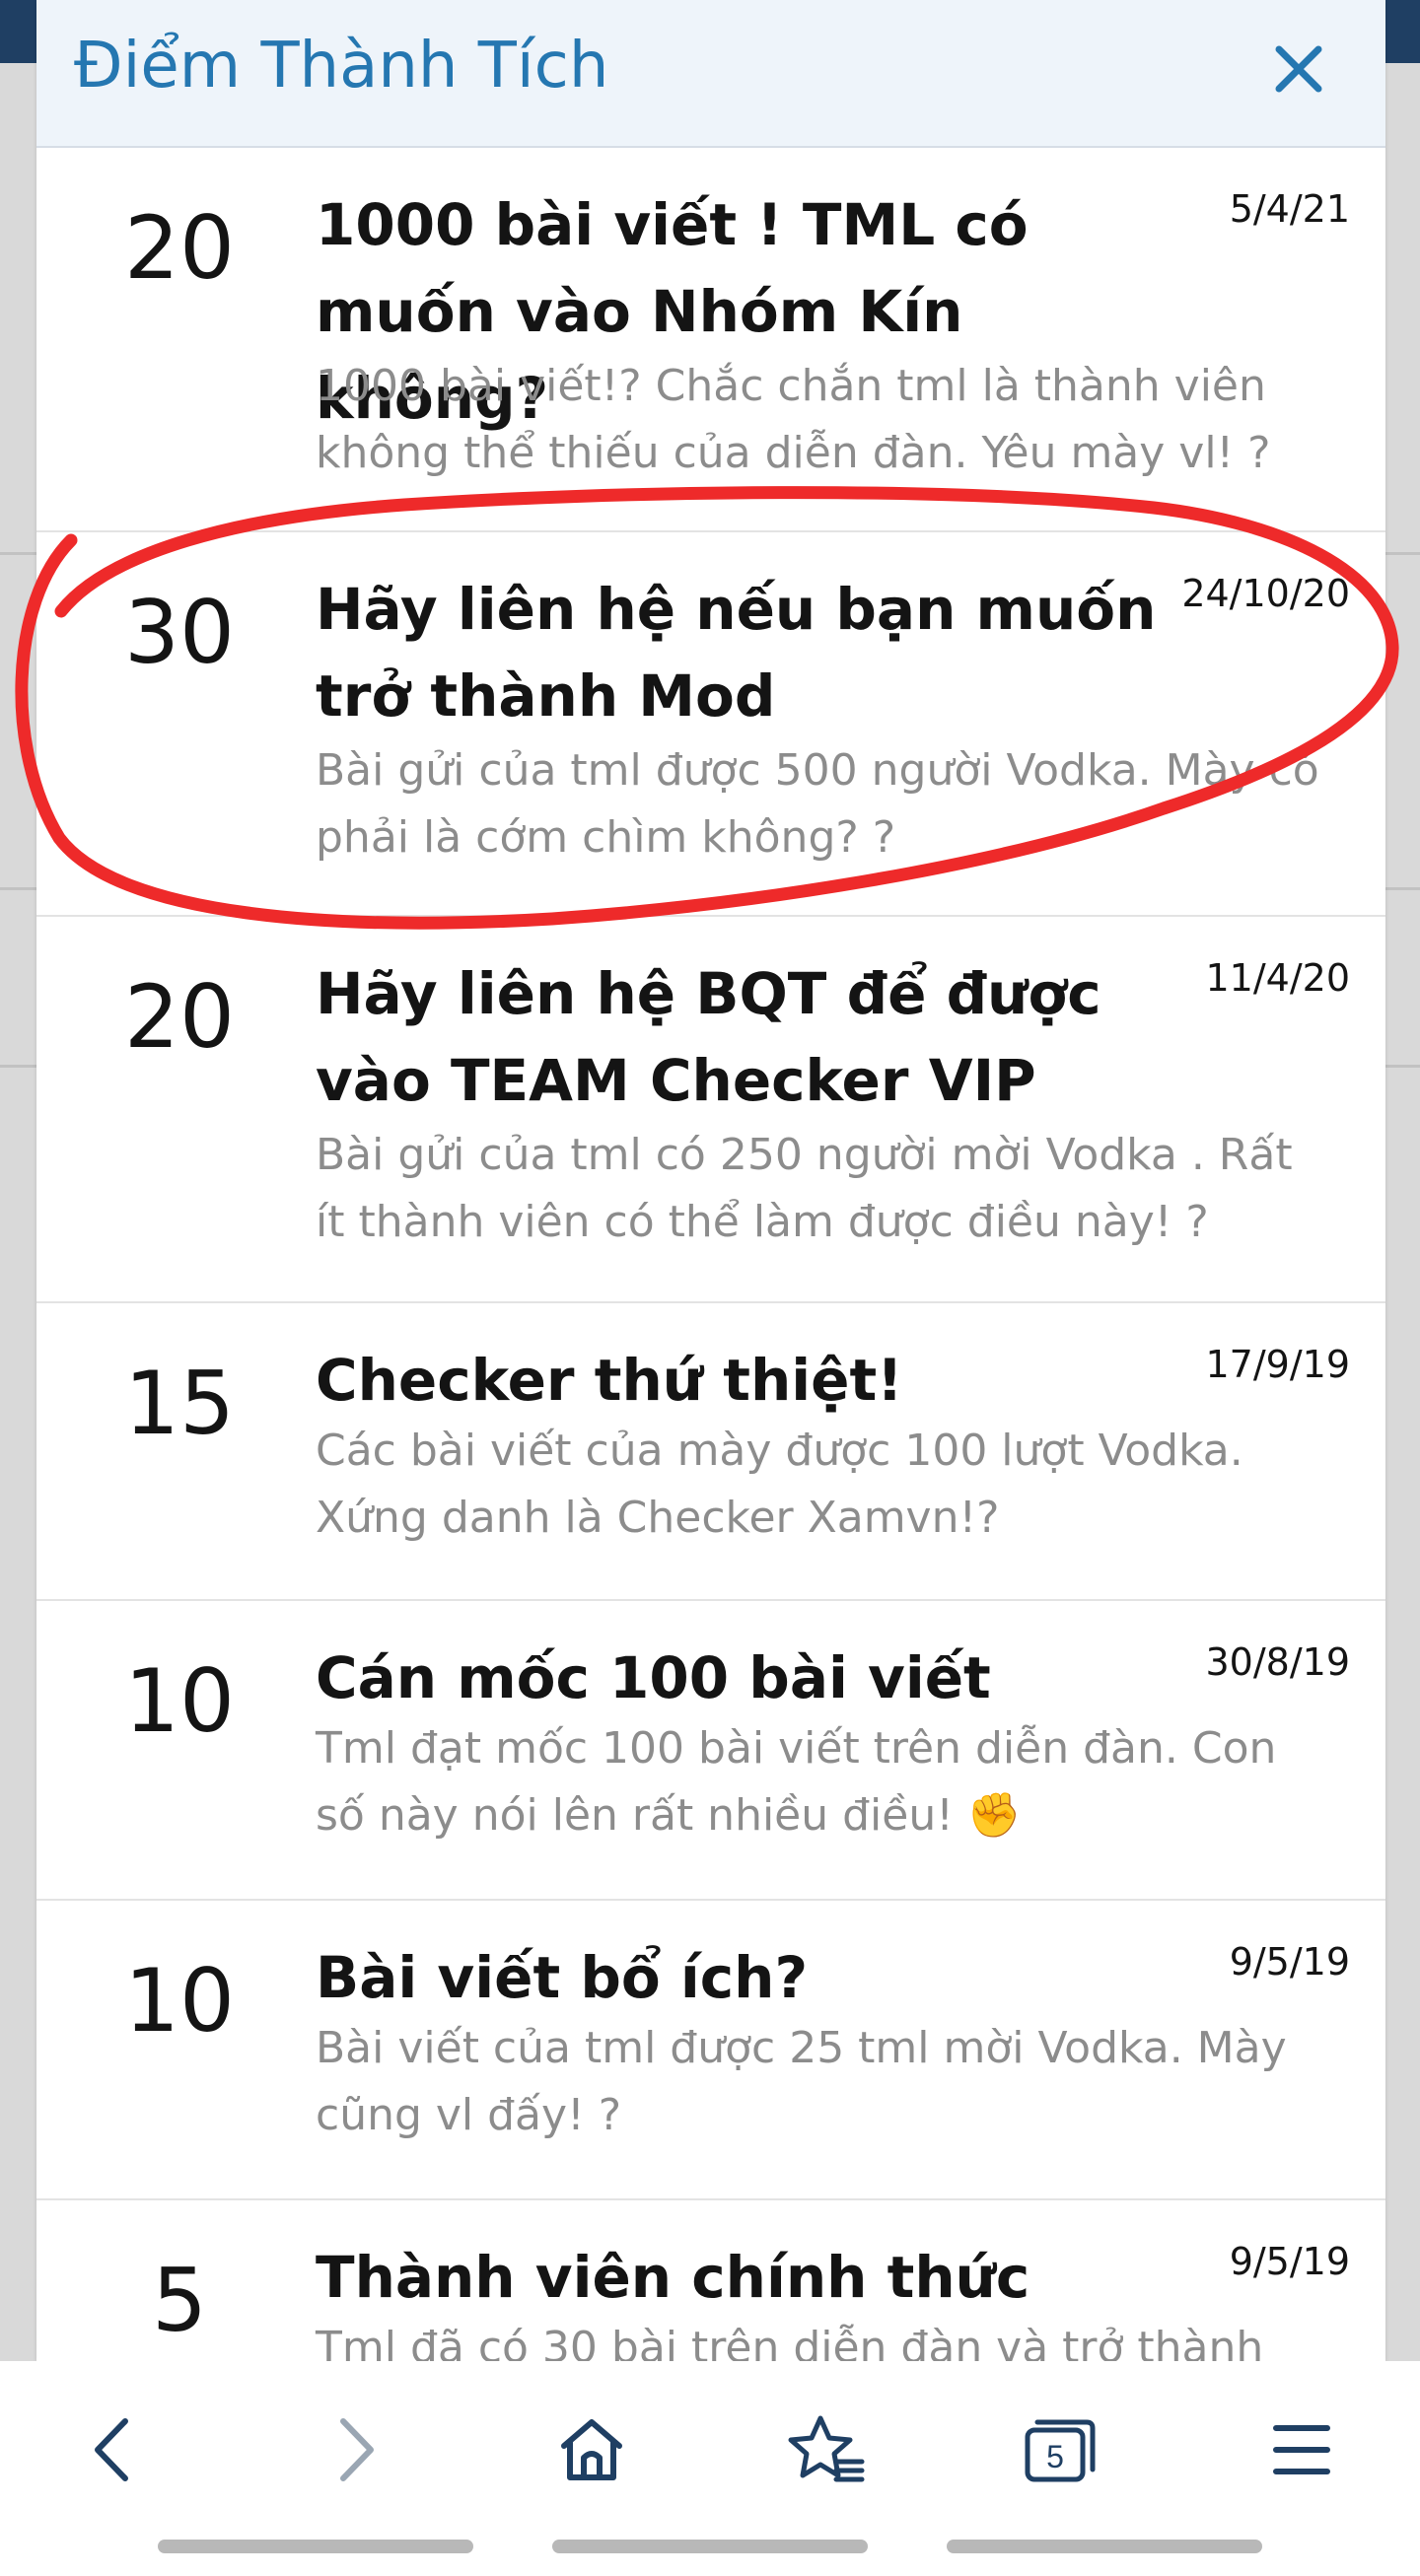 The width and height of the screenshot is (1420, 2576). I want to click on achievement-date: 17/9/19, so click(1278, 1364).